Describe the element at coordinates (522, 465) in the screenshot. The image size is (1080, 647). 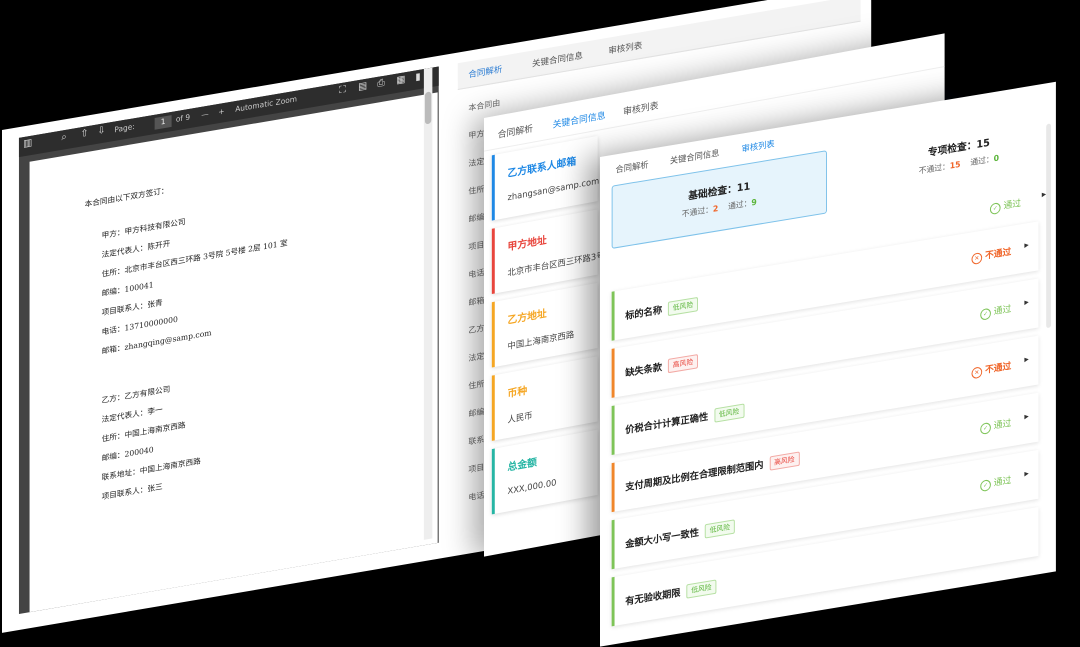
I see `card-label: 总金额` at that location.